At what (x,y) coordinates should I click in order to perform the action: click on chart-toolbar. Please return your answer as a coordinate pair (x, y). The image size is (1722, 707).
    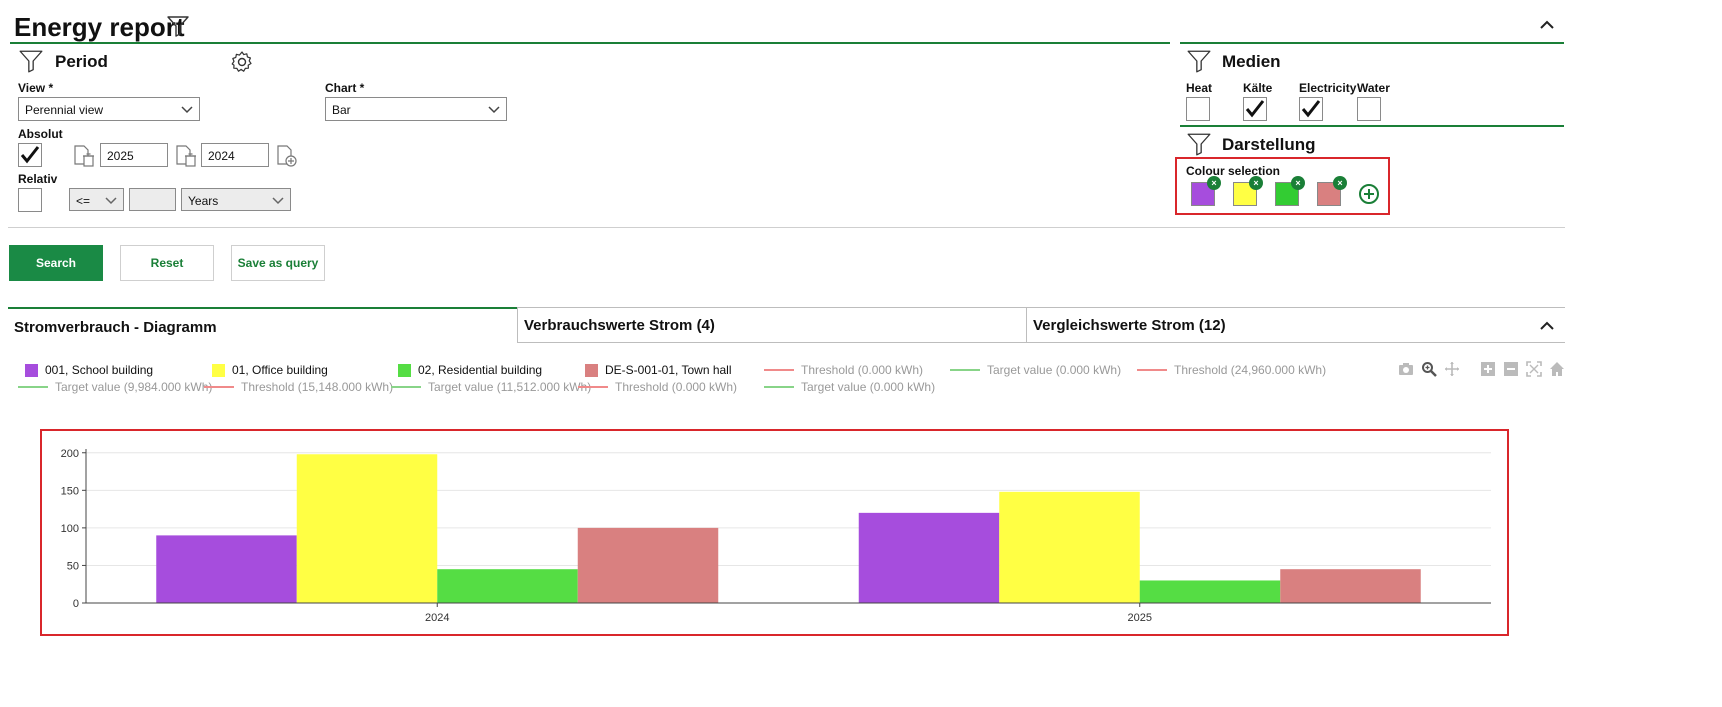
    Looking at the image, I should click on (1481, 369).